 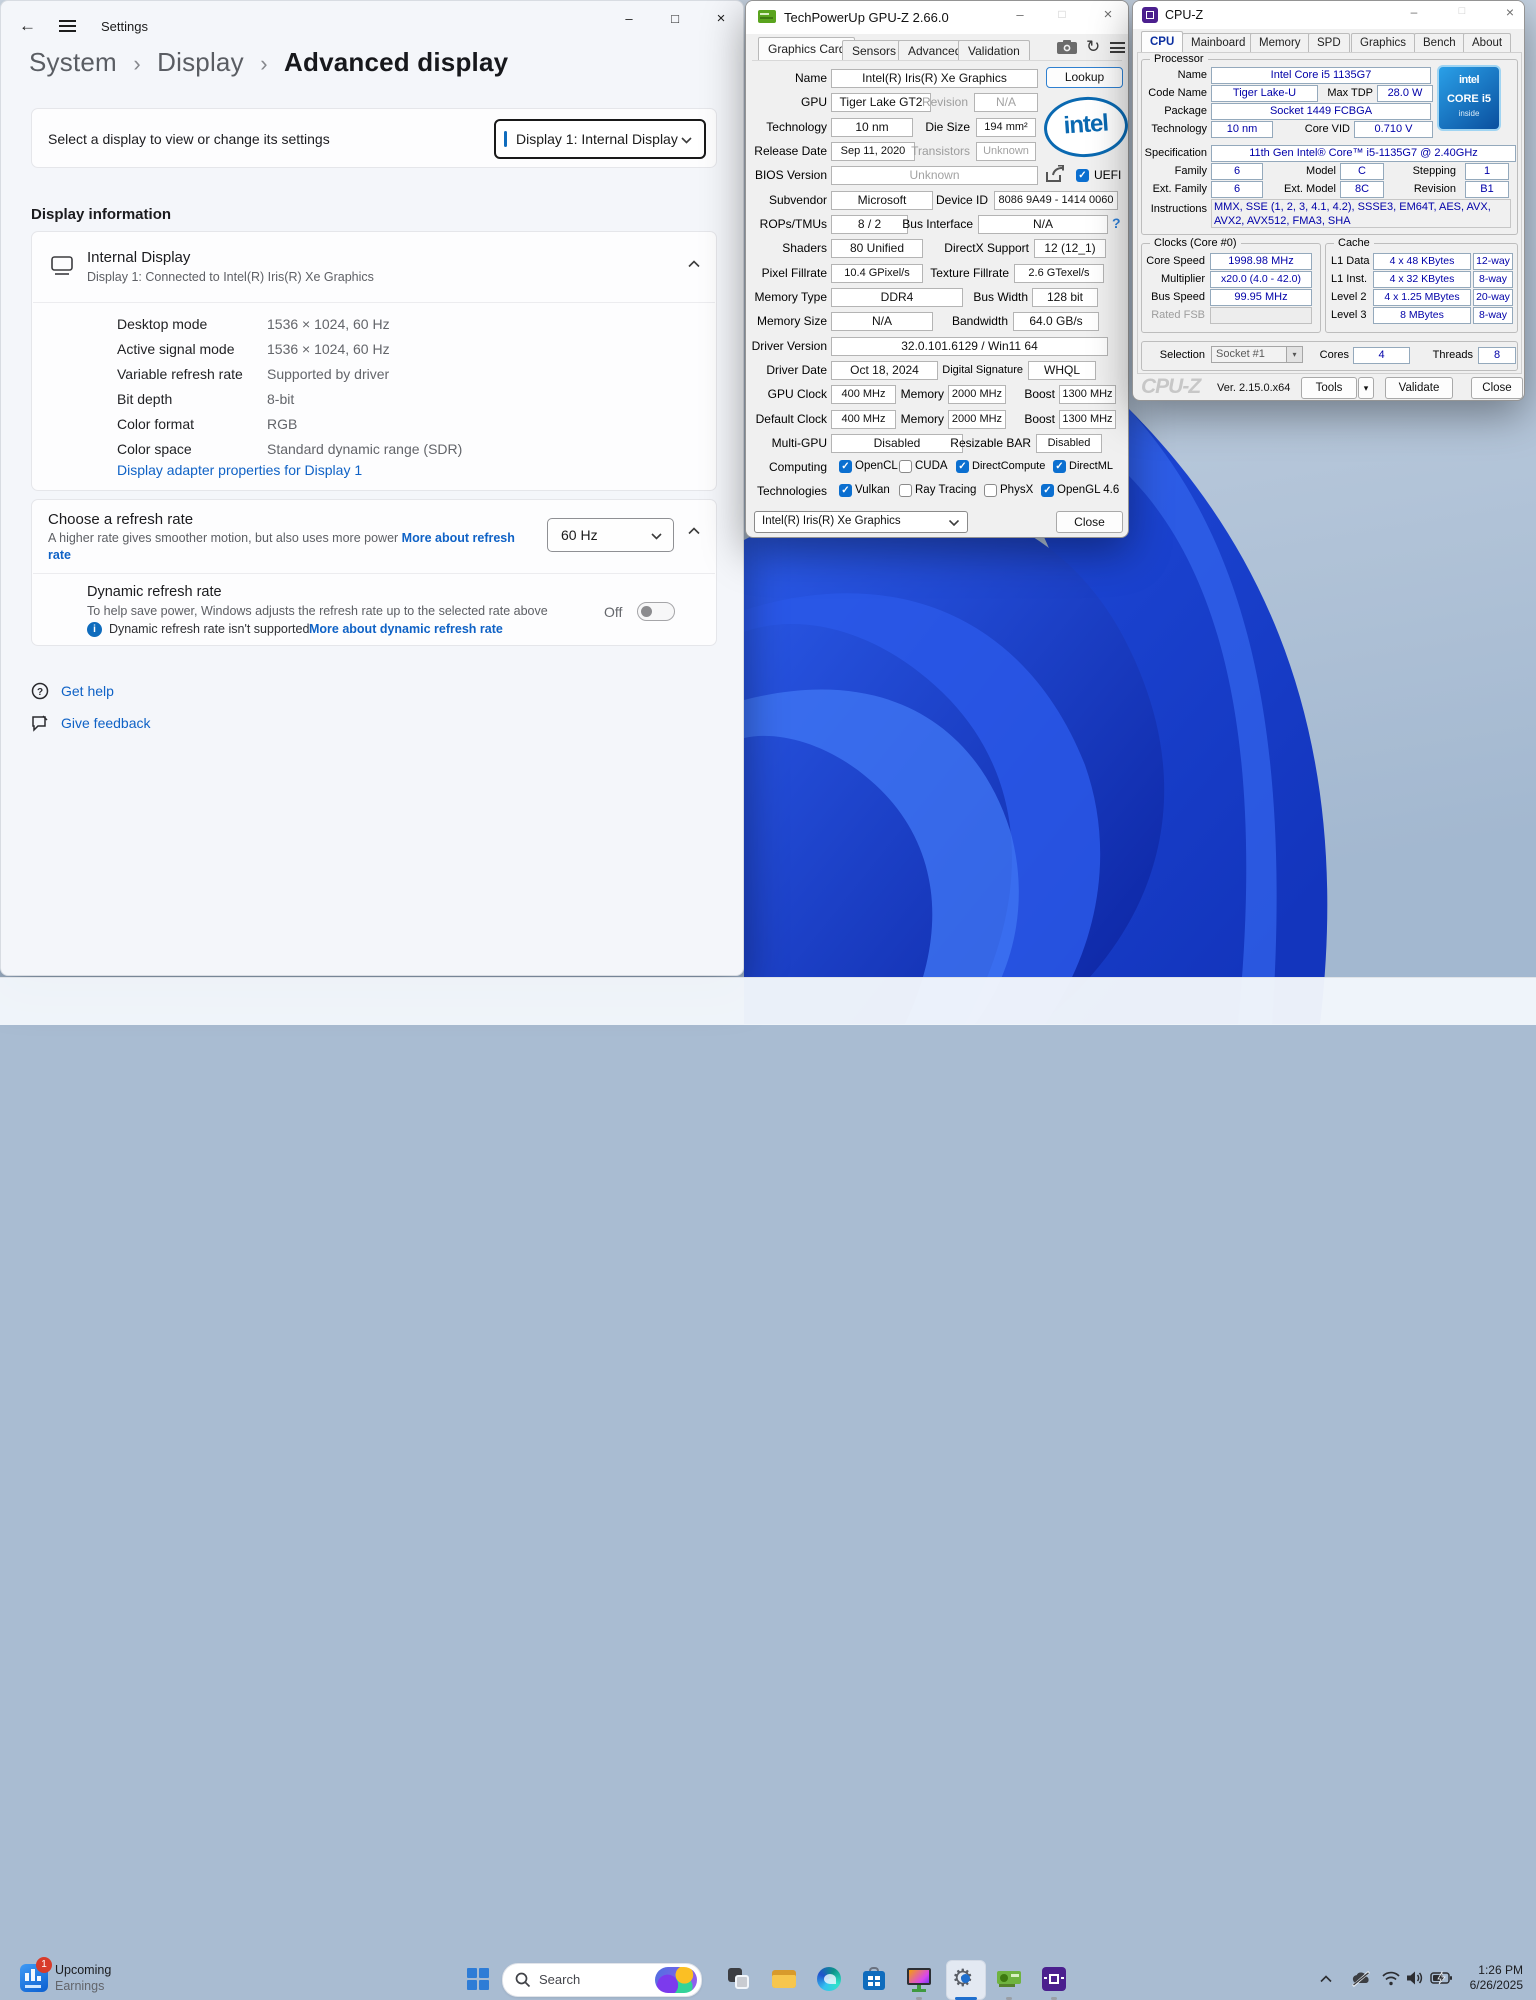 I want to click on uefi-checkbox: ✓, so click(x=1082, y=175).